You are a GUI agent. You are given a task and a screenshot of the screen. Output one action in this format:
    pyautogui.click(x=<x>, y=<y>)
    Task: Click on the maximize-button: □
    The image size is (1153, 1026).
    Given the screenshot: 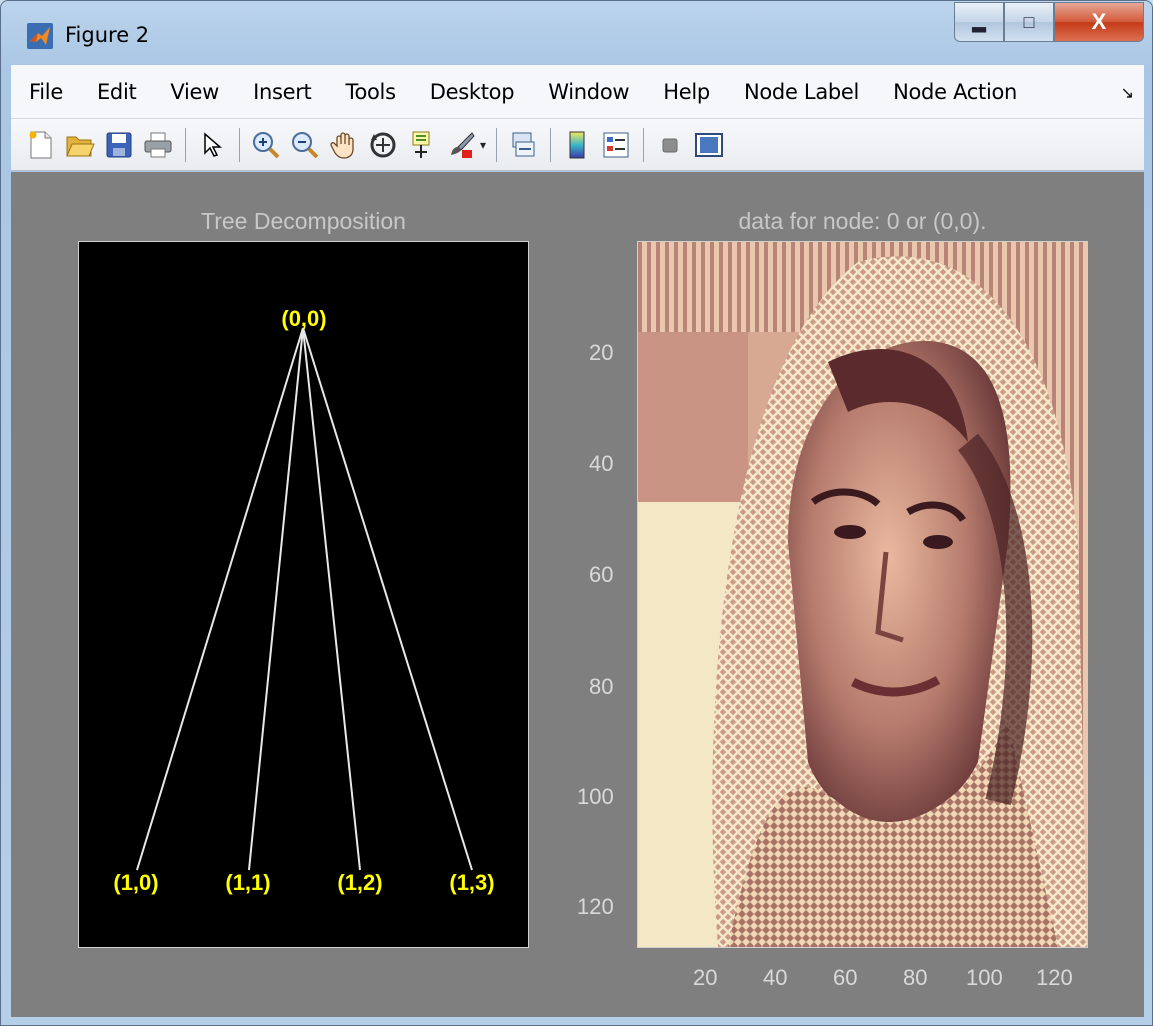 What is the action you would take?
    pyautogui.click(x=1029, y=22)
    